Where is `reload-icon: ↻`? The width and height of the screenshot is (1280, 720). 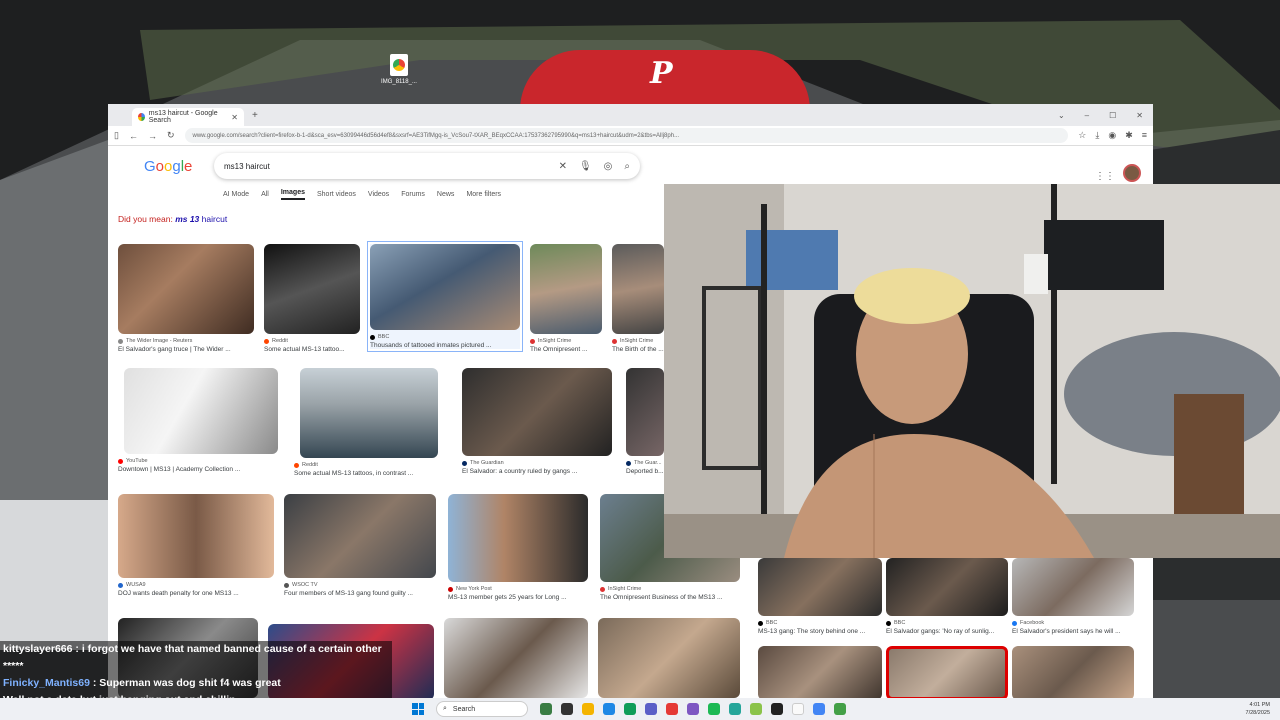
reload-icon: ↻ is located at coordinates (171, 135).